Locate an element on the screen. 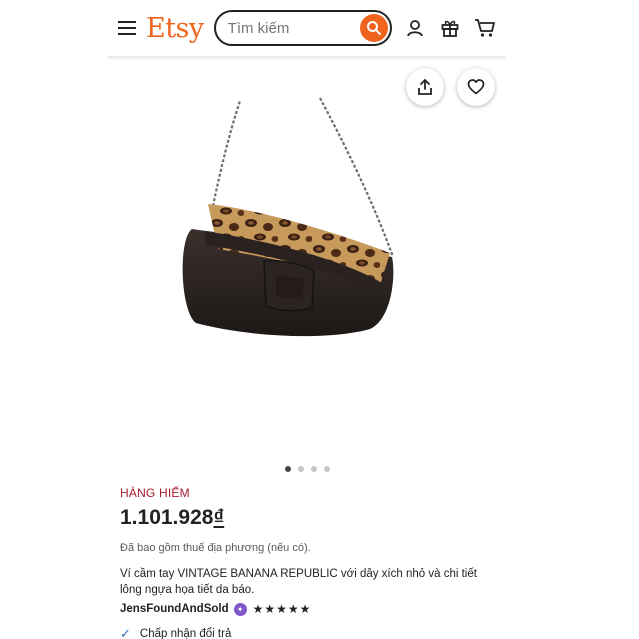 The width and height of the screenshot is (639, 639). price-currency: ₫ is located at coordinates (219, 517).